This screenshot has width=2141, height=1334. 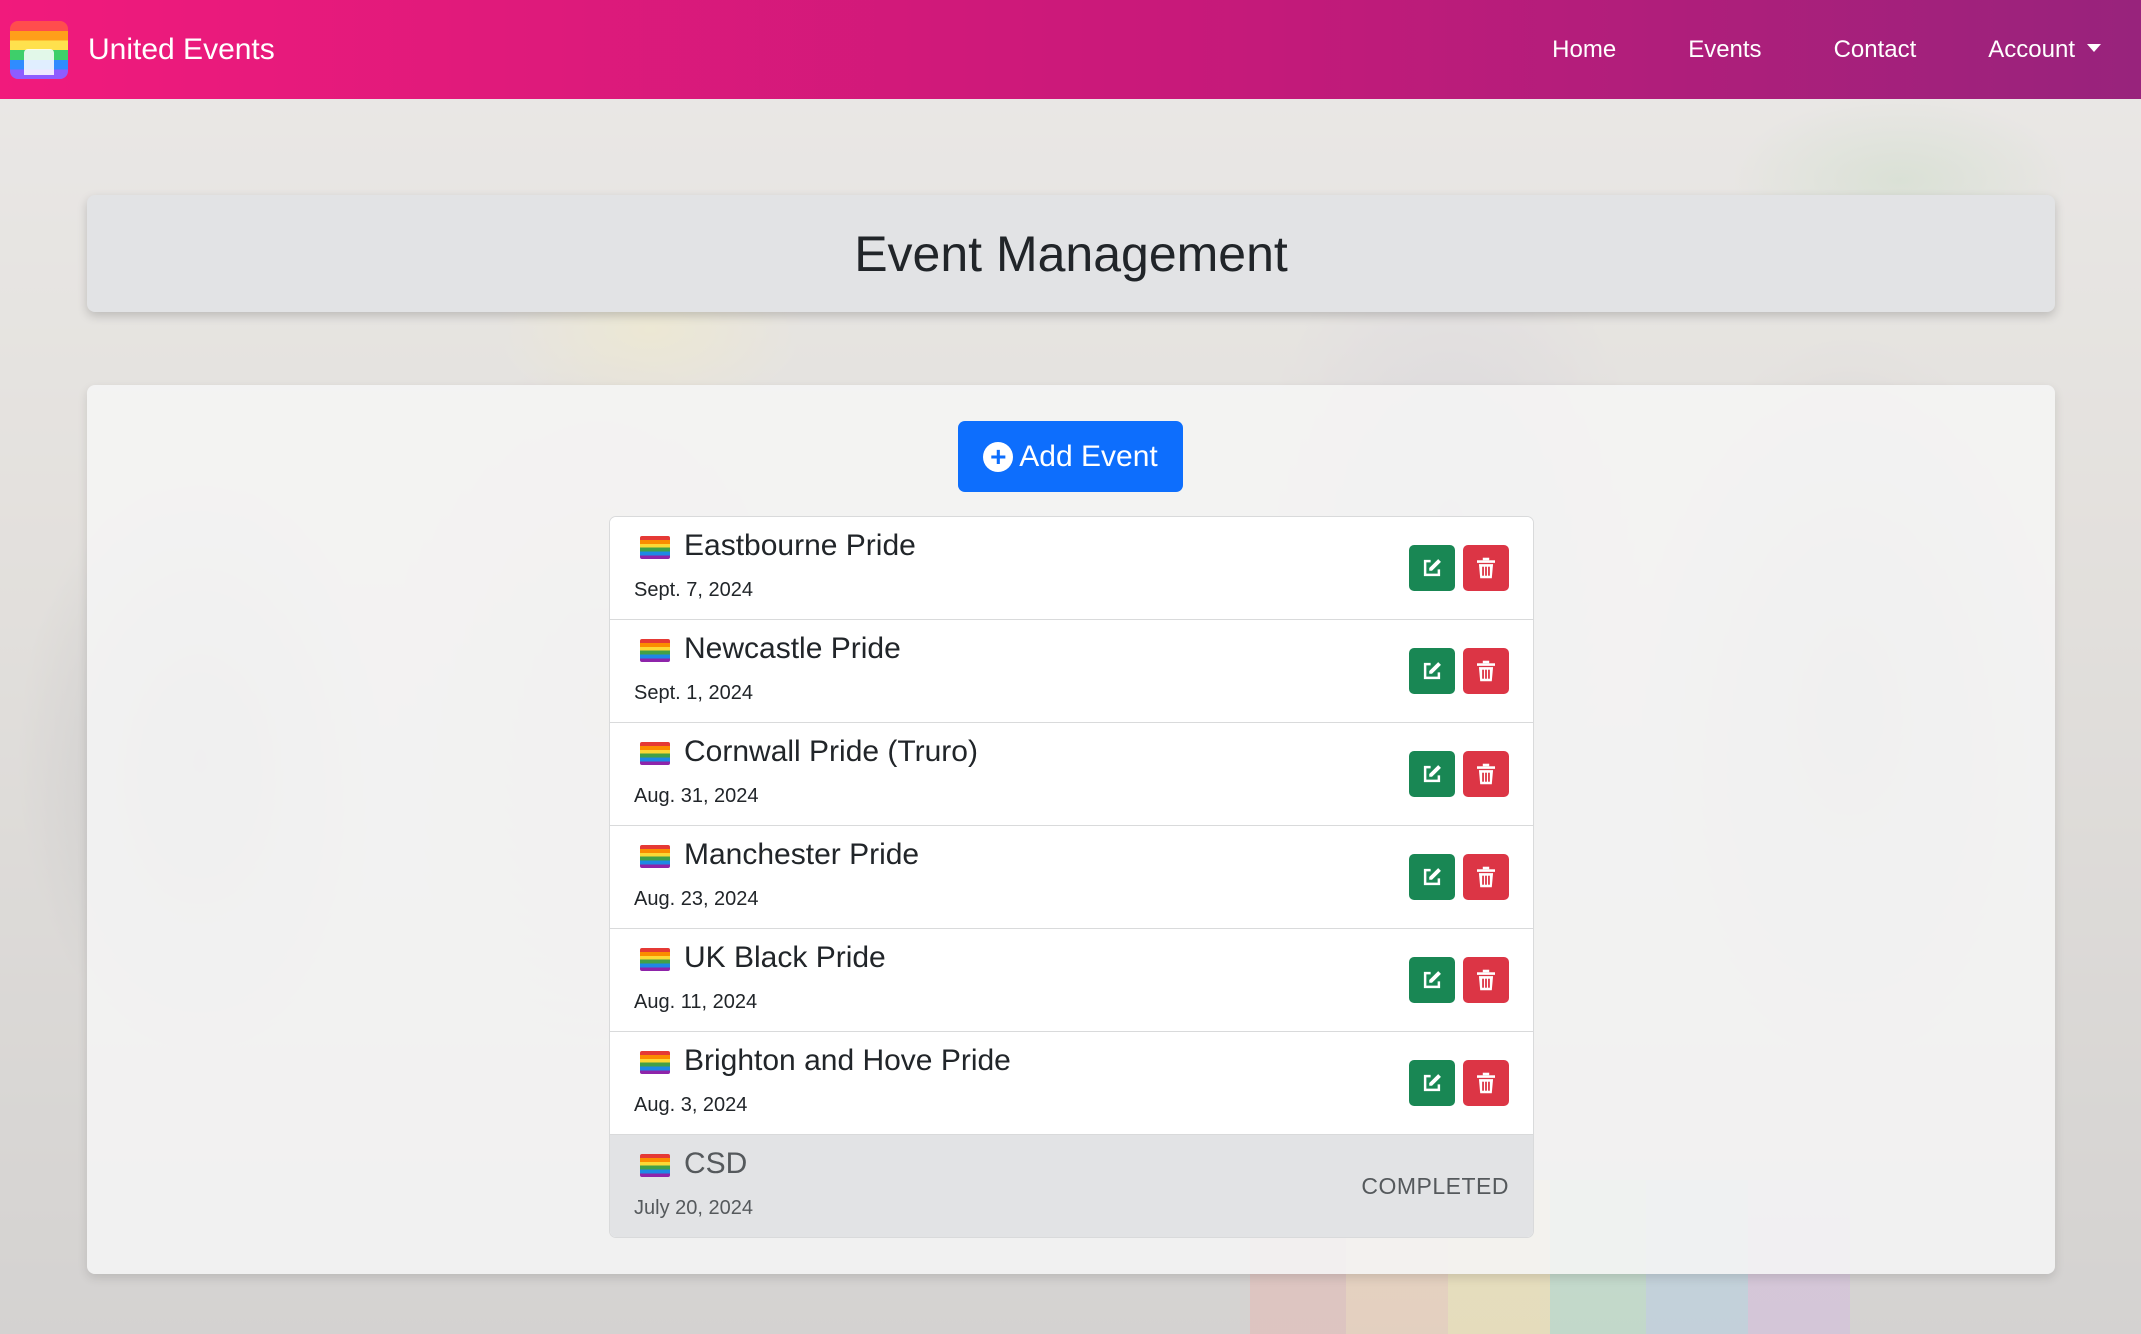 I want to click on event-title: Newcastle Pride, so click(x=792, y=648).